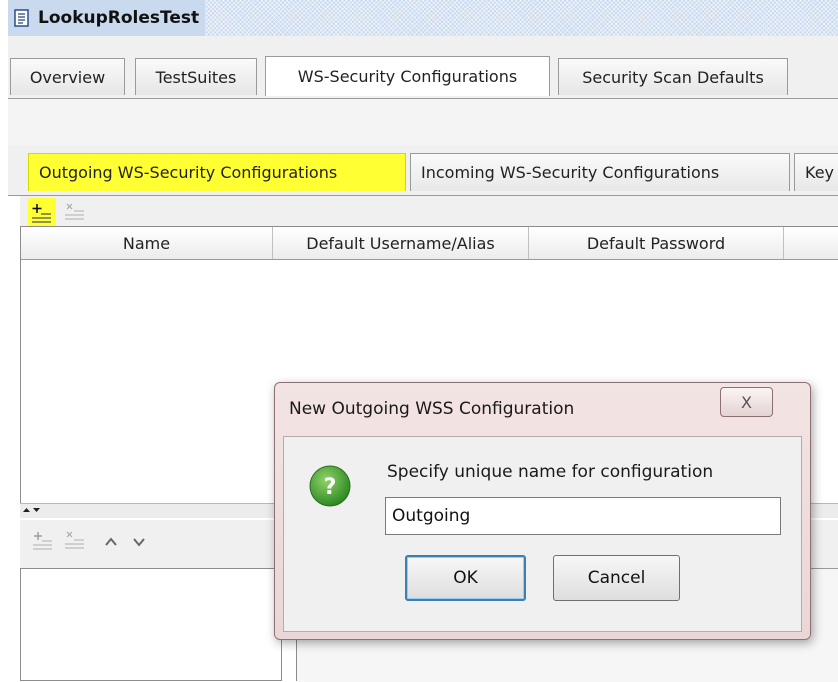  I want to click on tab-label: Security Scan Defaults, so click(673, 77).